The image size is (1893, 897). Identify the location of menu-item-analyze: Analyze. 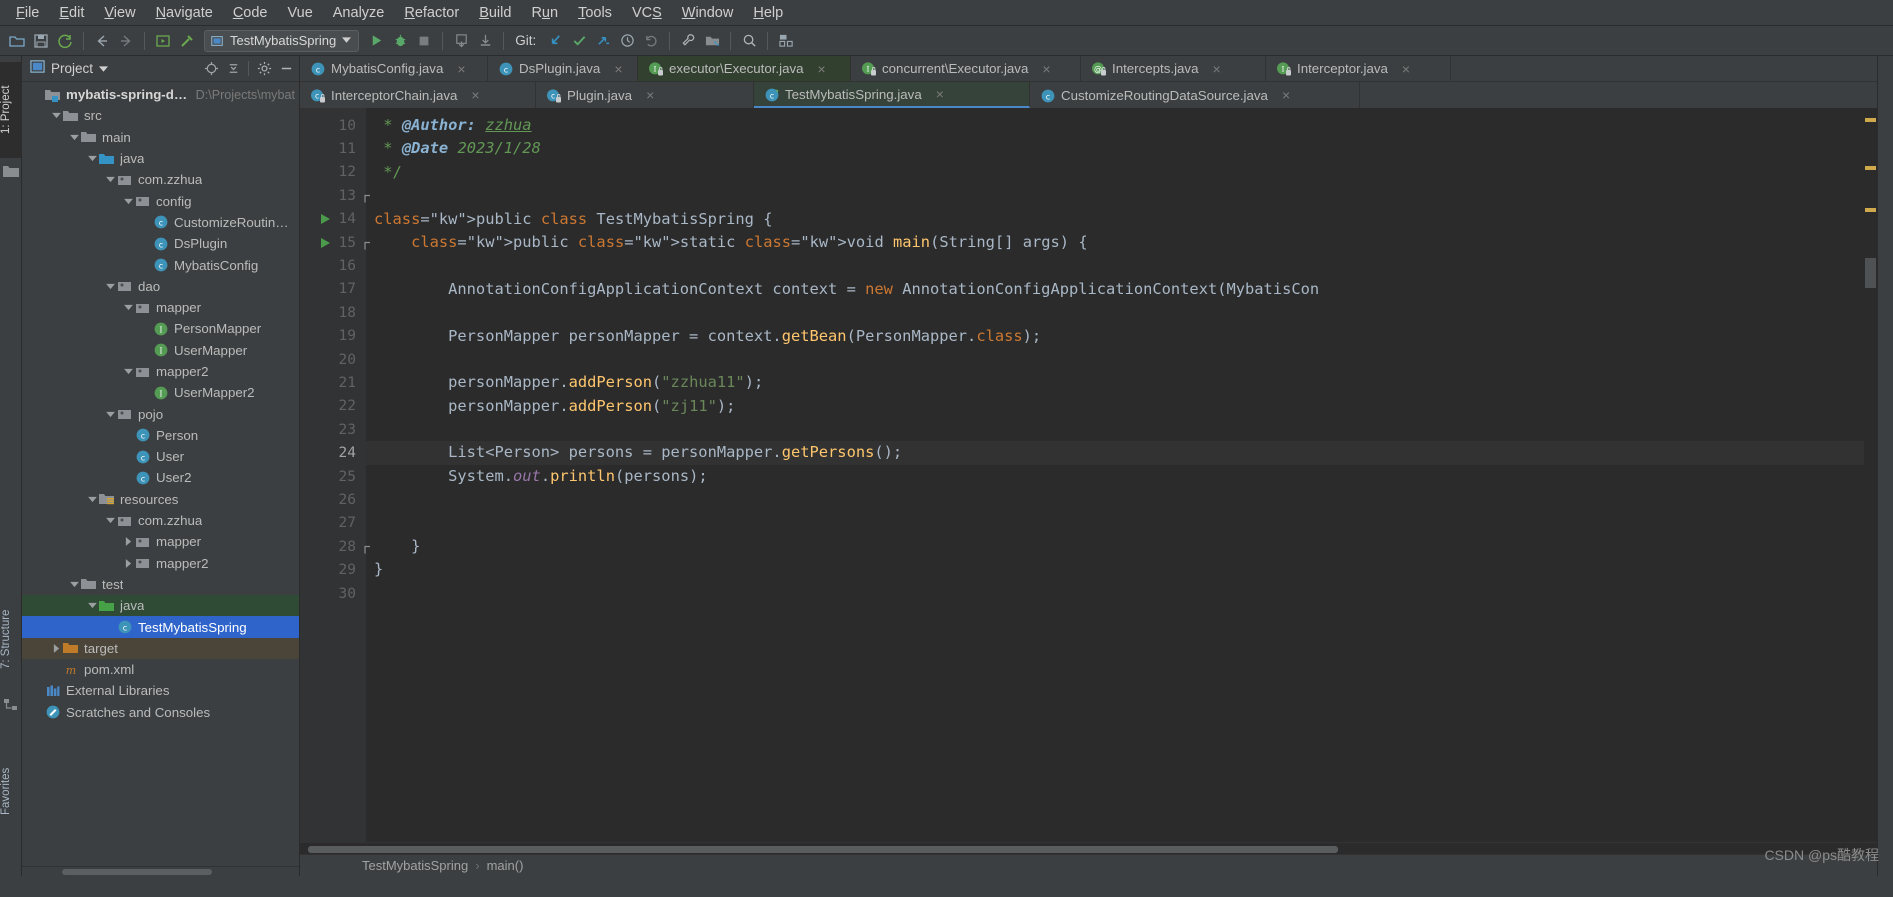
(359, 13).